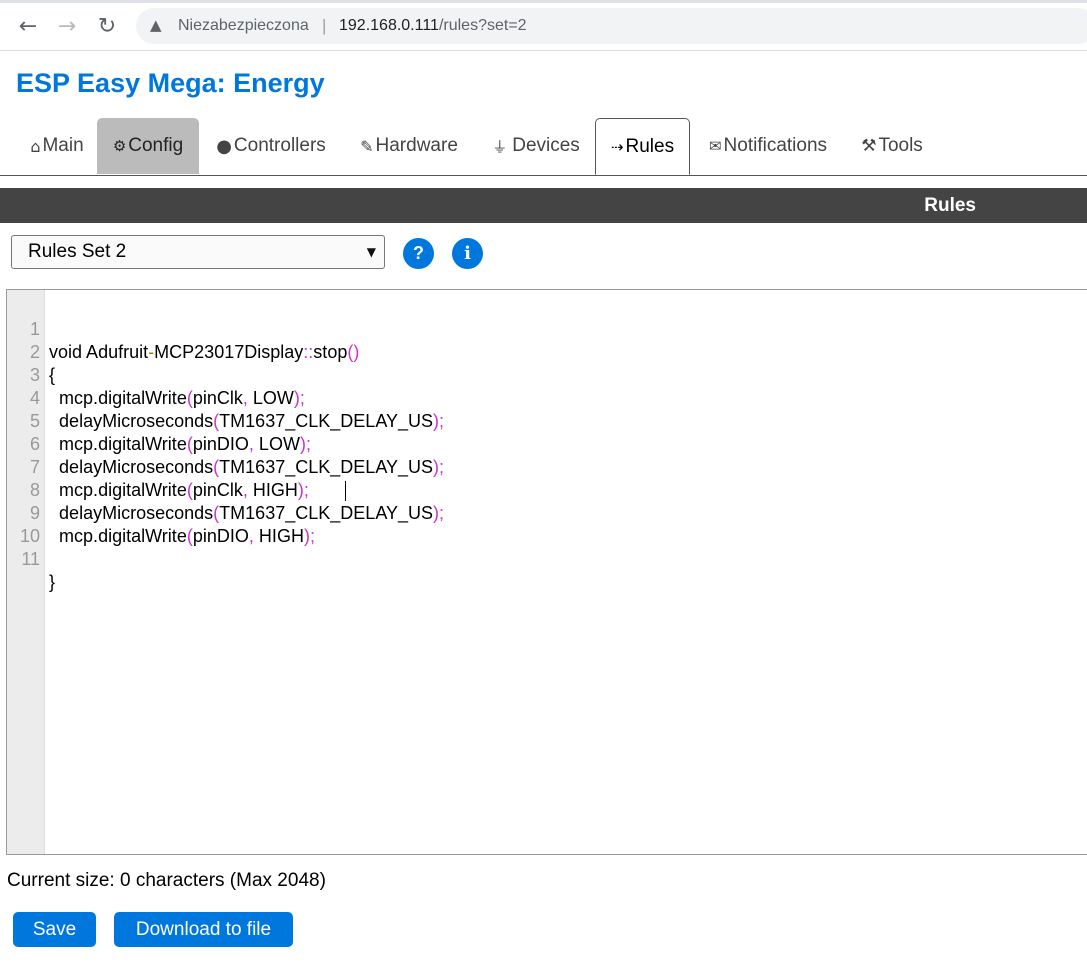  Describe the element at coordinates (543, 1) in the screenshot. I see `tab-strip-edge` at that location.